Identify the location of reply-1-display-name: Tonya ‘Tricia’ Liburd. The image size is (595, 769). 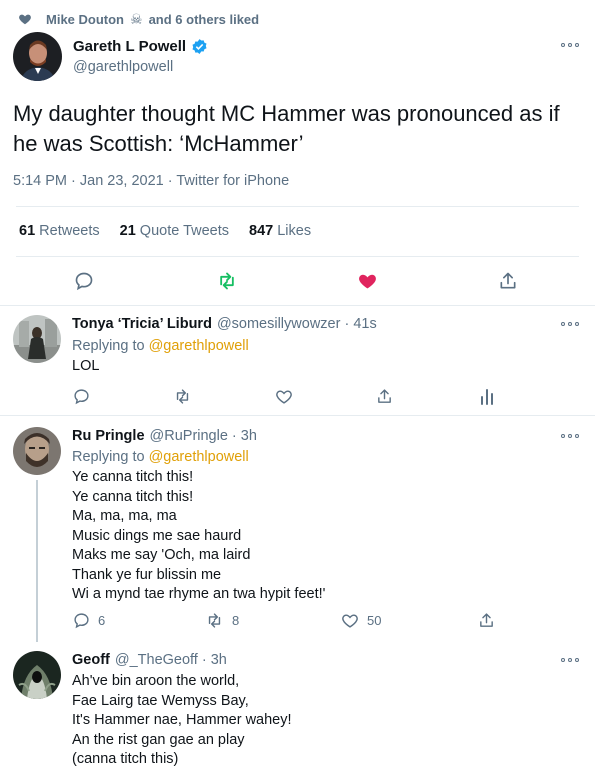
(142, 324).